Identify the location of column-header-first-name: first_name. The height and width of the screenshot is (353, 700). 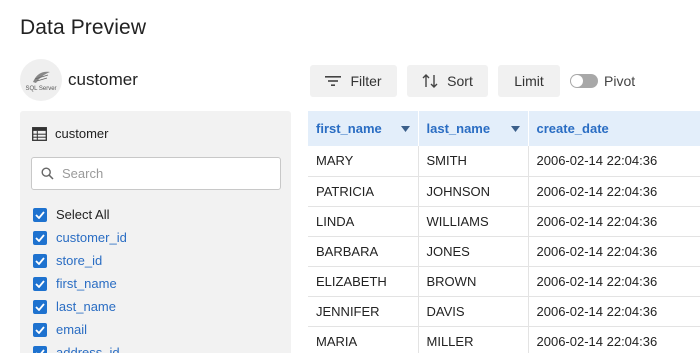
(363, 128).